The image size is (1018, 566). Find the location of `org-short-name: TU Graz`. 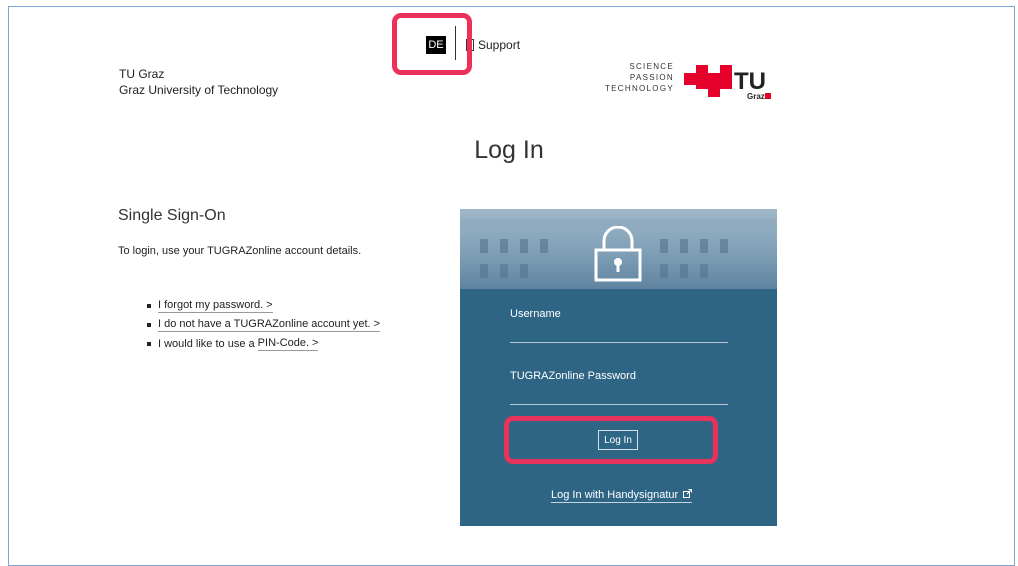

org-short-name: TU Graz is located at coordinates (142, 74).